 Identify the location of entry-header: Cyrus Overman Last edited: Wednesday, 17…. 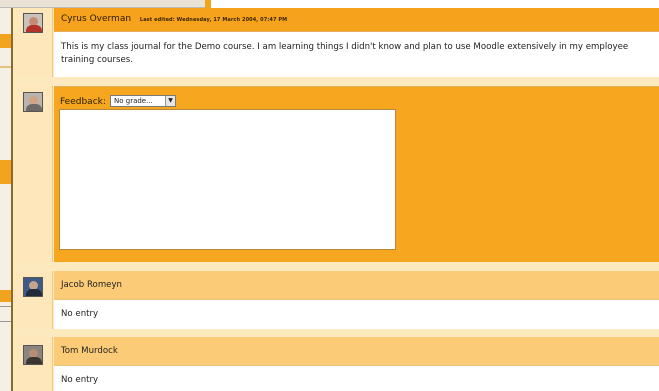
(356, 19).